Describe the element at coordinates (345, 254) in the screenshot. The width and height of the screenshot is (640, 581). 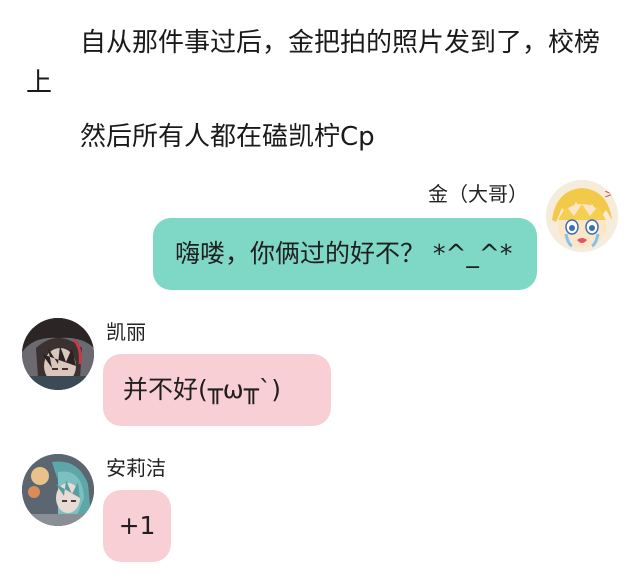
I see `message-bubble-jin: 嗨喽，你俩过的好不？ *^_^*` at that location.